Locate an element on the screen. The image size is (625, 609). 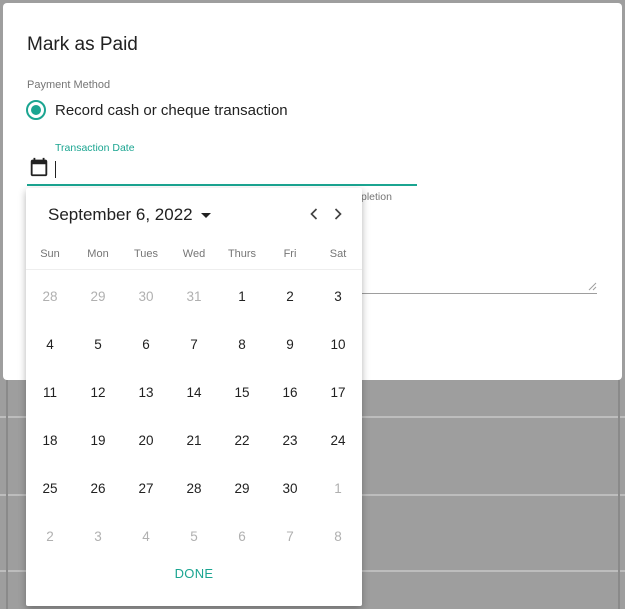
calendar-day: 1 is located at coordinates (242, 296).